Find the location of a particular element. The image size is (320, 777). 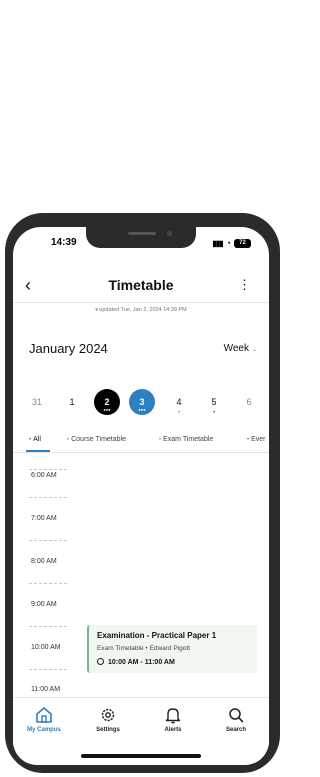

day-number: 3 is located at coordinates (142, 402).